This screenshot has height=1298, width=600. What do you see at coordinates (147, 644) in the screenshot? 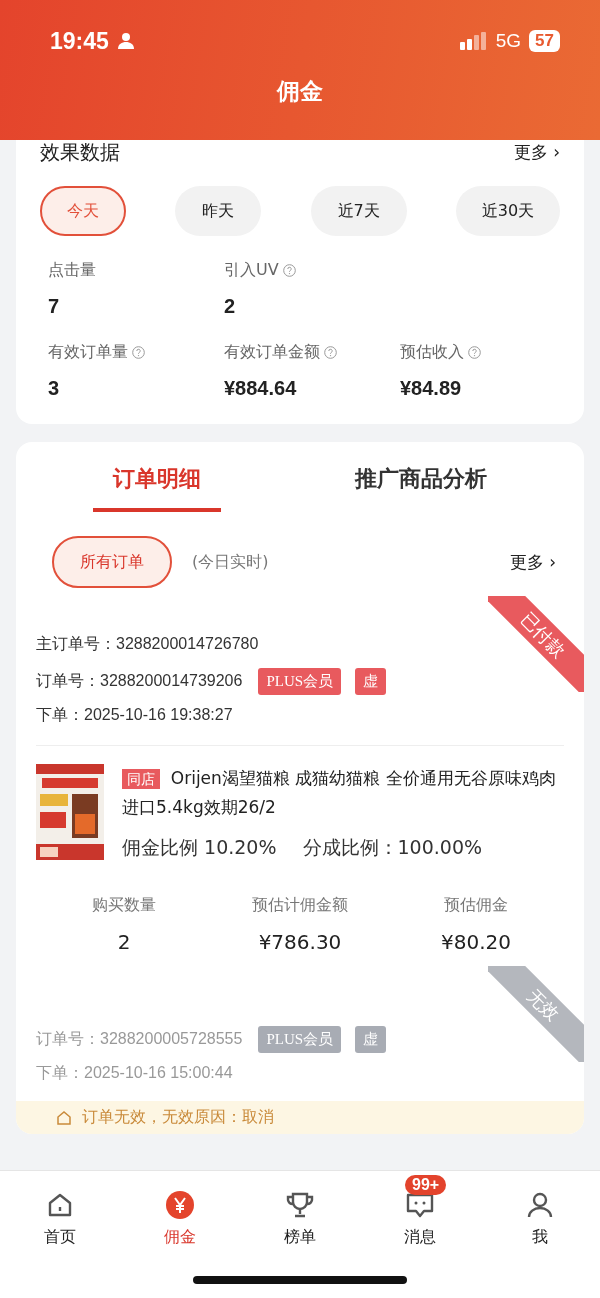
I see `main-order-number: 主订单号：3288200014726780` at bounding box center [147, 644].